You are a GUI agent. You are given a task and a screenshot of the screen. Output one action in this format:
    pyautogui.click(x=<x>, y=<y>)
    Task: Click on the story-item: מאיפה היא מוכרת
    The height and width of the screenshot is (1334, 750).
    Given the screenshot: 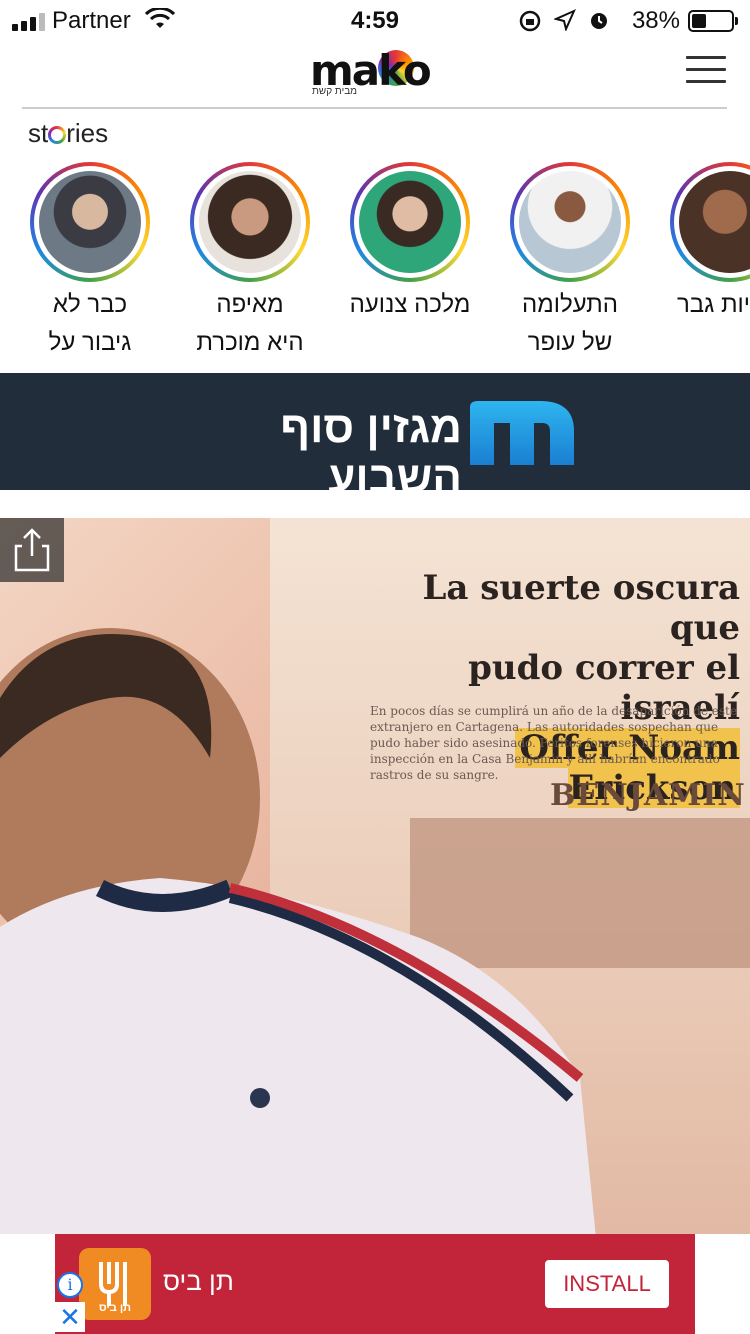 What is the action you would take?
    pyautogui.click(x=250, y=262)
    